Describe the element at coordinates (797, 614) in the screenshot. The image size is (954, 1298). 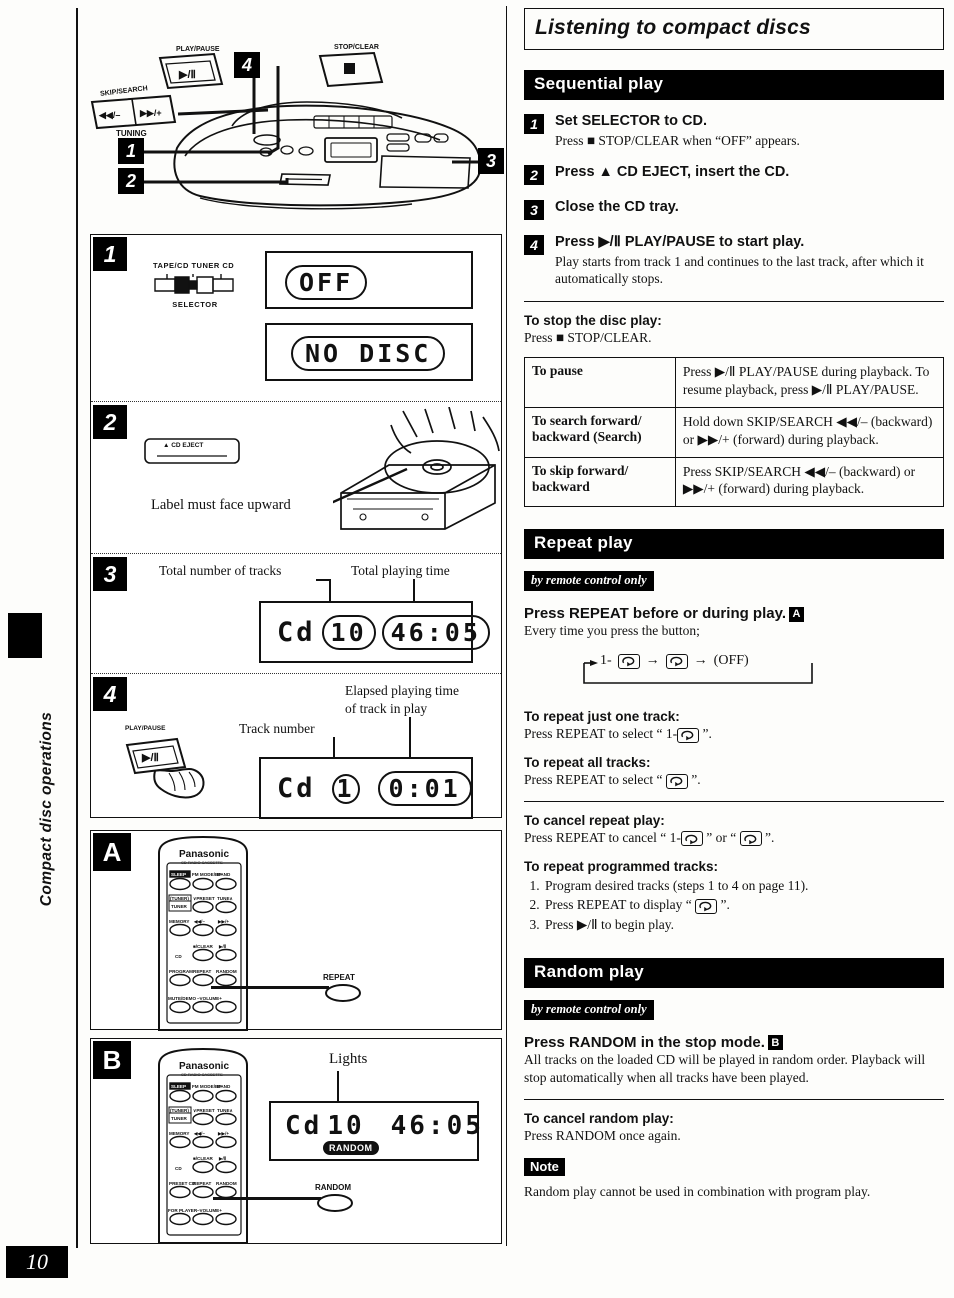
I see `repeat-lead-badge: A` at that location.